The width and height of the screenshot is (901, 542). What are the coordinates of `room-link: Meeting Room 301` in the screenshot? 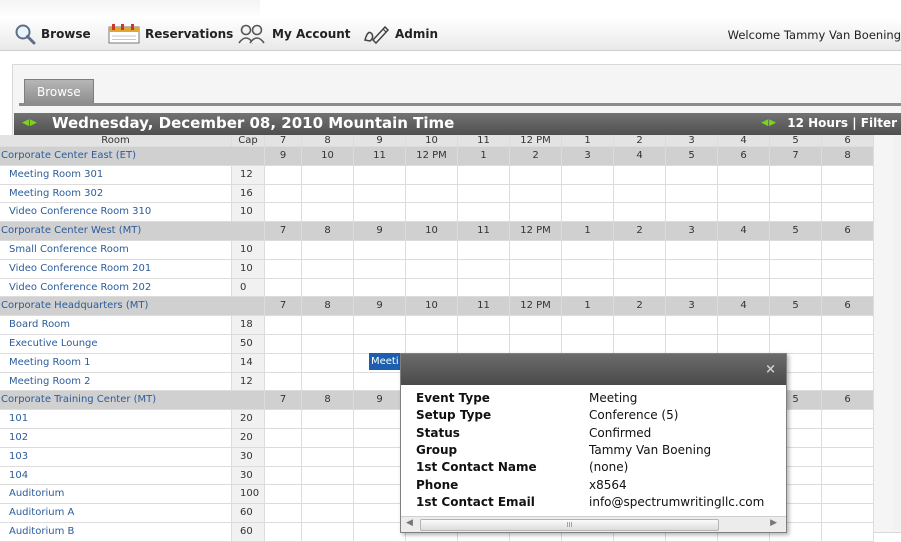 It's located at (116, 175).